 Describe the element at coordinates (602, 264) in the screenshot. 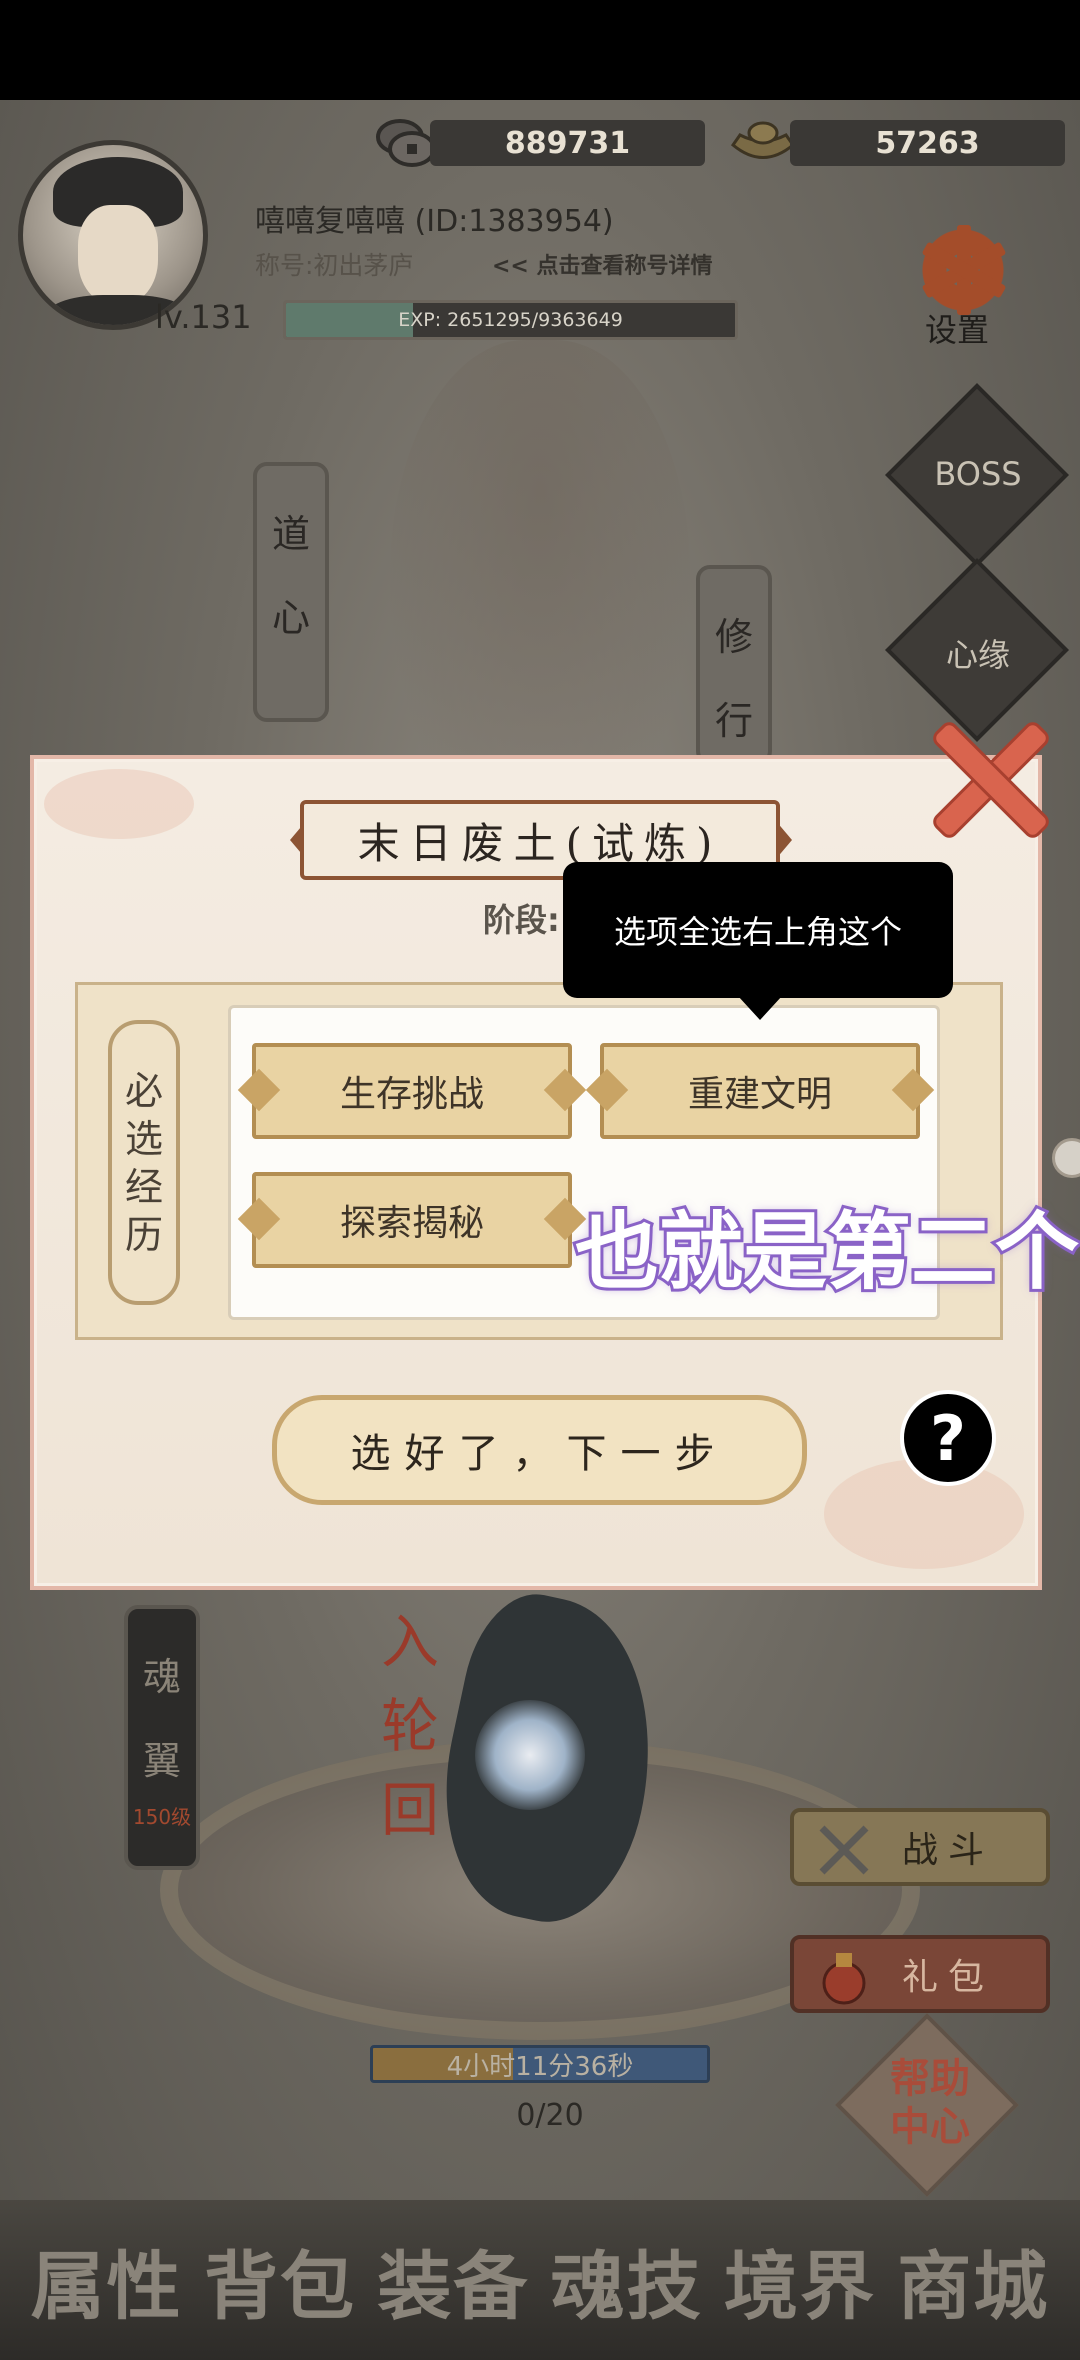

I see `title-details-link: << 点击查看称号详情` at that location.